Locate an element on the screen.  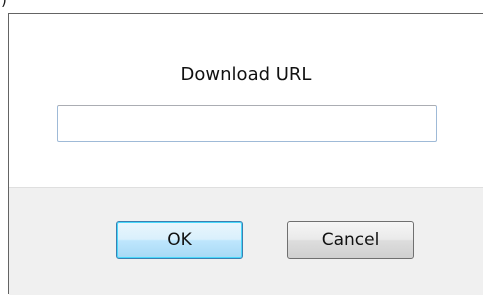
ok-button: OK is located at coordinates (179, 240).